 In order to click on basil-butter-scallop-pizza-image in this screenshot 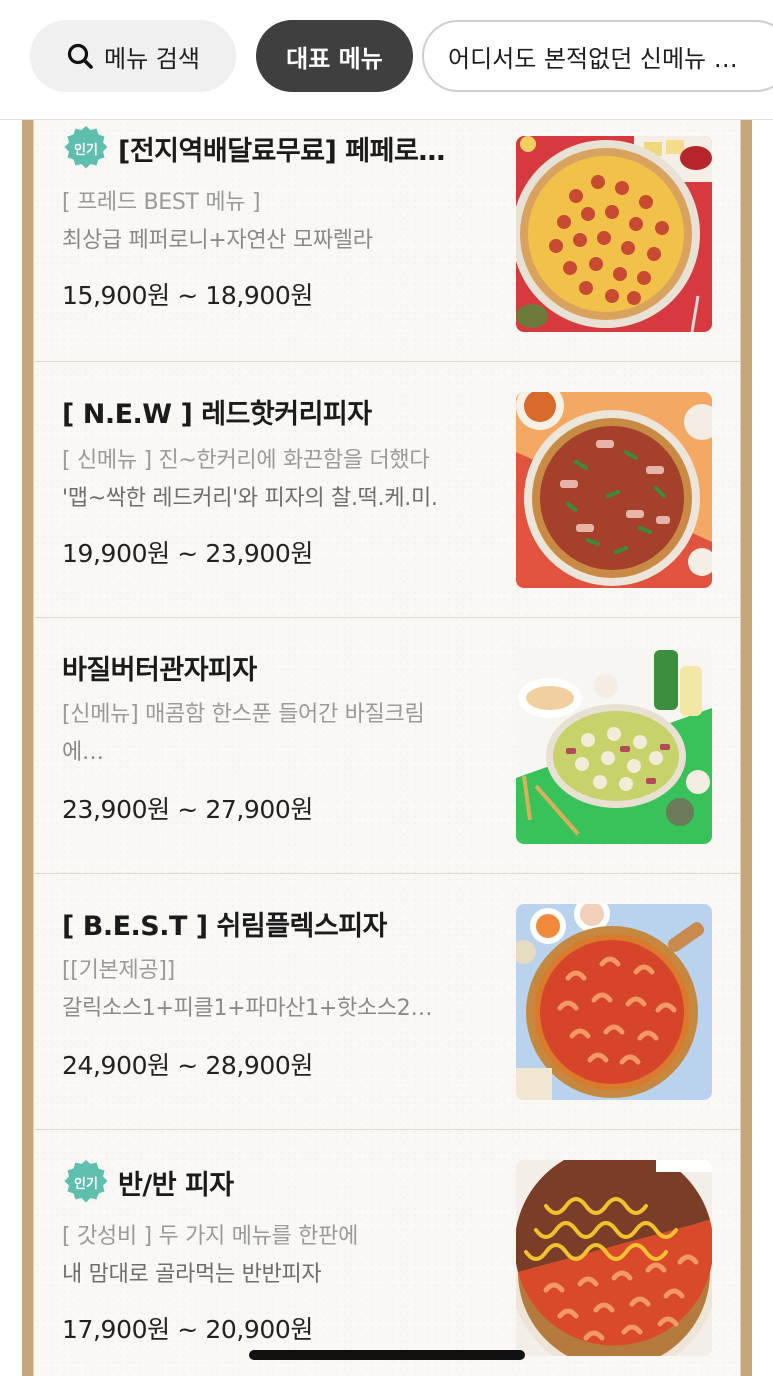, I will do `click(614, 746)`.